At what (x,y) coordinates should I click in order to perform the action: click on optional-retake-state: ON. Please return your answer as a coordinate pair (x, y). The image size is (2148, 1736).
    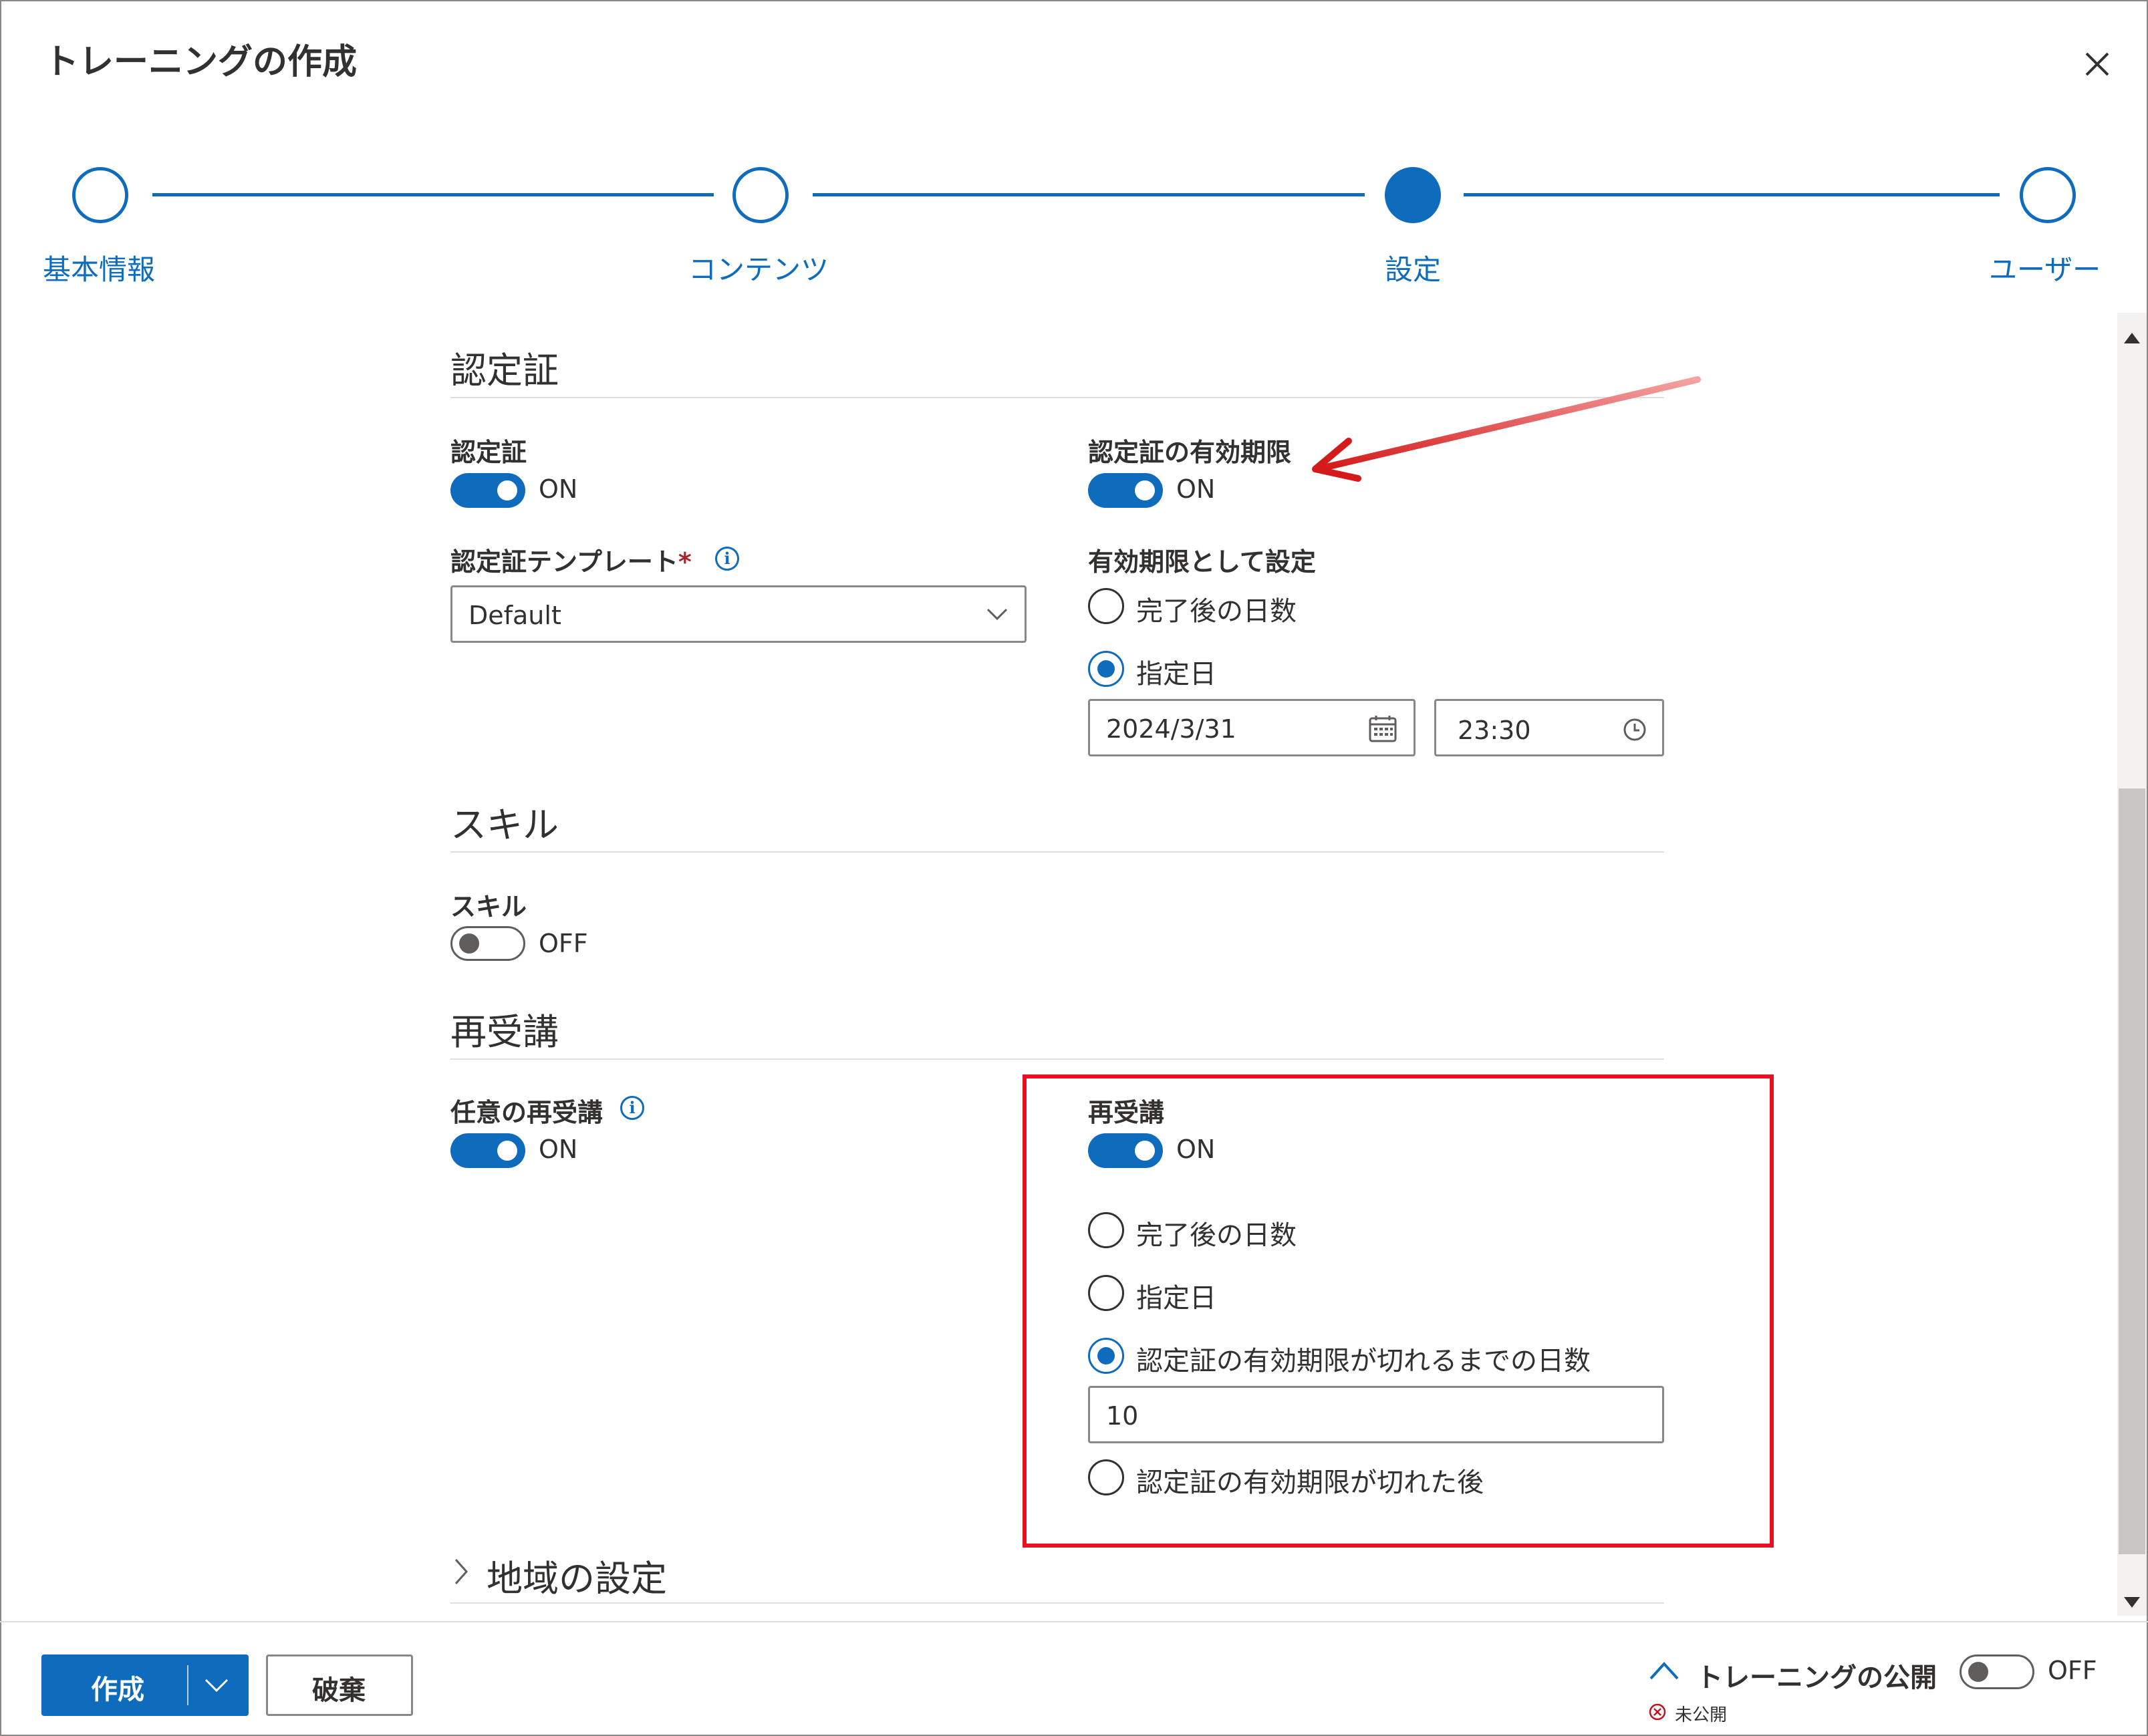
    Looking at the image, I should click on (558, 1149).